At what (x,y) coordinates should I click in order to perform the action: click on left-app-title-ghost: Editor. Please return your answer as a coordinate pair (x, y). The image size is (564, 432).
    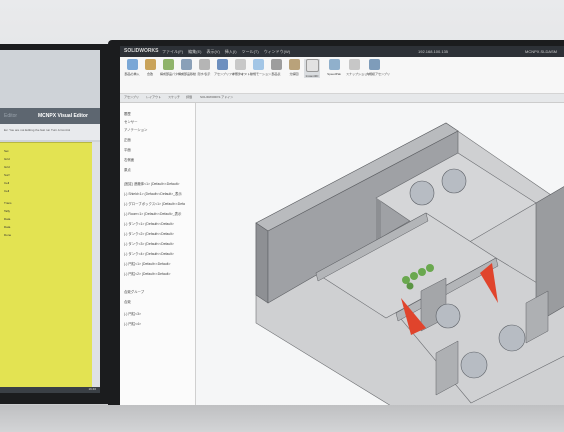
    Looking at the image, I should click on (11, 116).